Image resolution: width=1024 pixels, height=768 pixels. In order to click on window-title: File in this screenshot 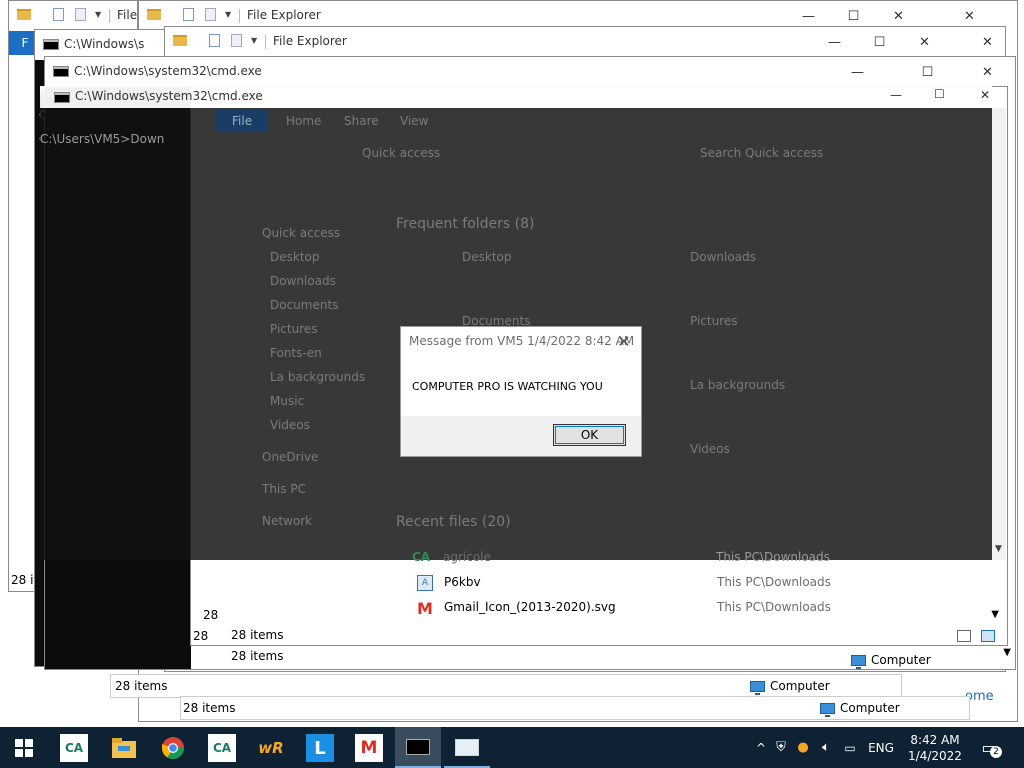, I will do `click(127, 15)`.